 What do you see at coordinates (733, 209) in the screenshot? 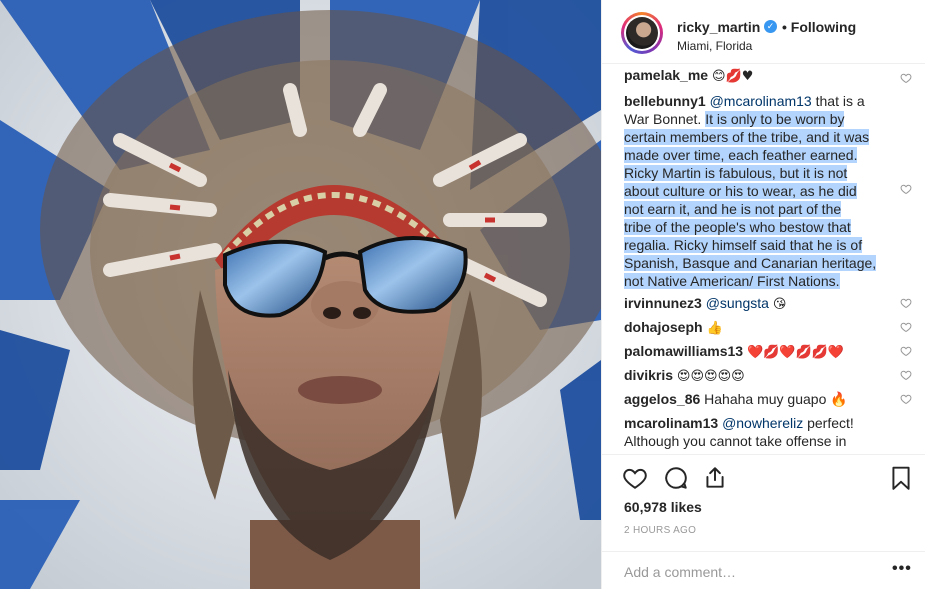
I see `comment-text-highlighted: not earn it, and he is not part of the` at bounding box center [733, 209].